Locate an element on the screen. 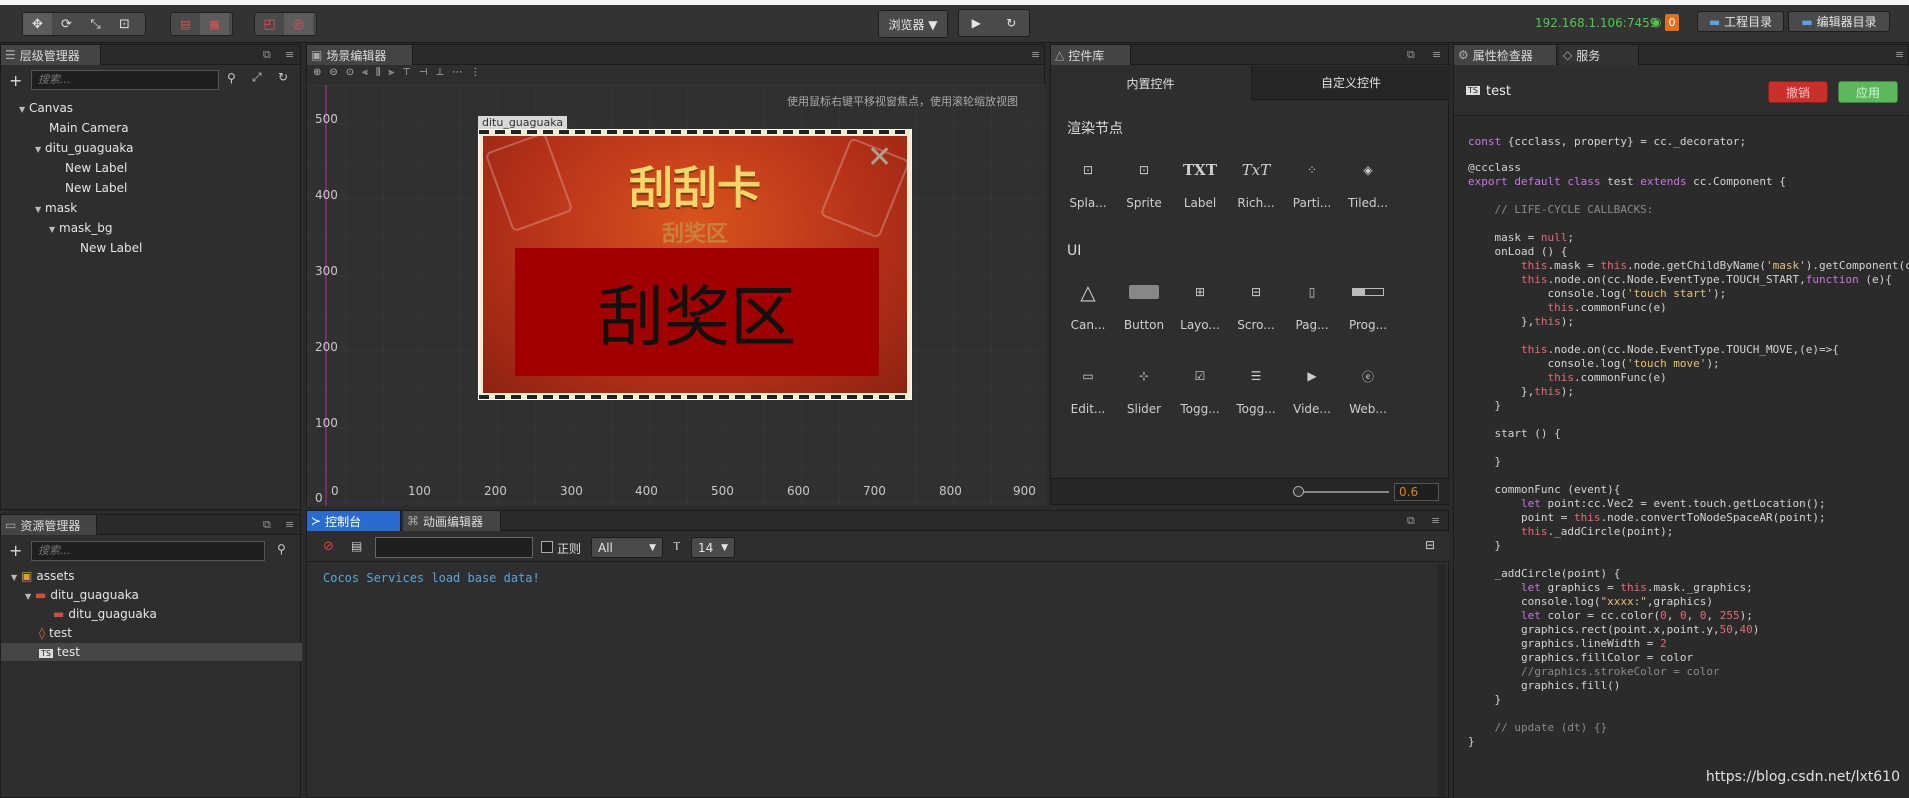 This screenshot has height=798, width=1909. control-sprite: ⊡ Sprite is located at coordinates (1144, 182).